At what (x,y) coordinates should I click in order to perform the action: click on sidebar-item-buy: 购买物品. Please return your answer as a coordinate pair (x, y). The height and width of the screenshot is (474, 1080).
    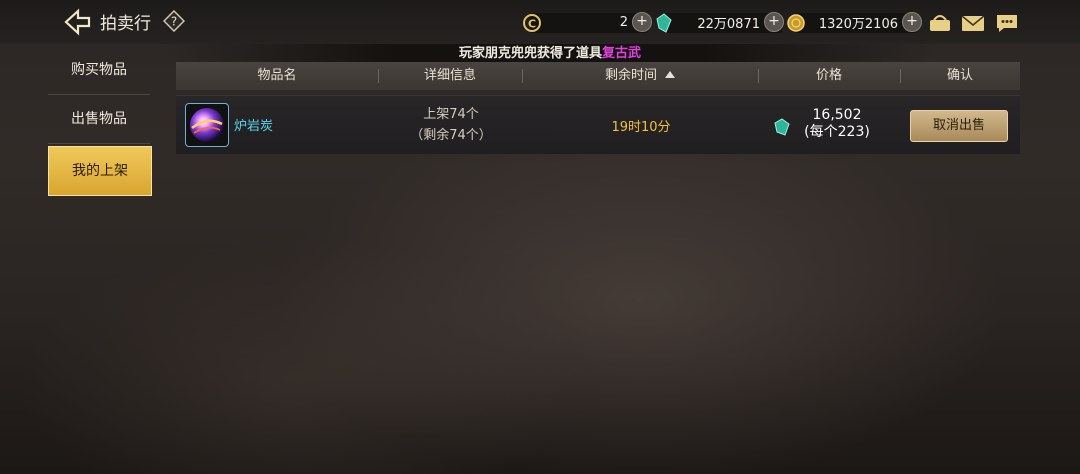
    Looking at the image, I should click on (99, 70).